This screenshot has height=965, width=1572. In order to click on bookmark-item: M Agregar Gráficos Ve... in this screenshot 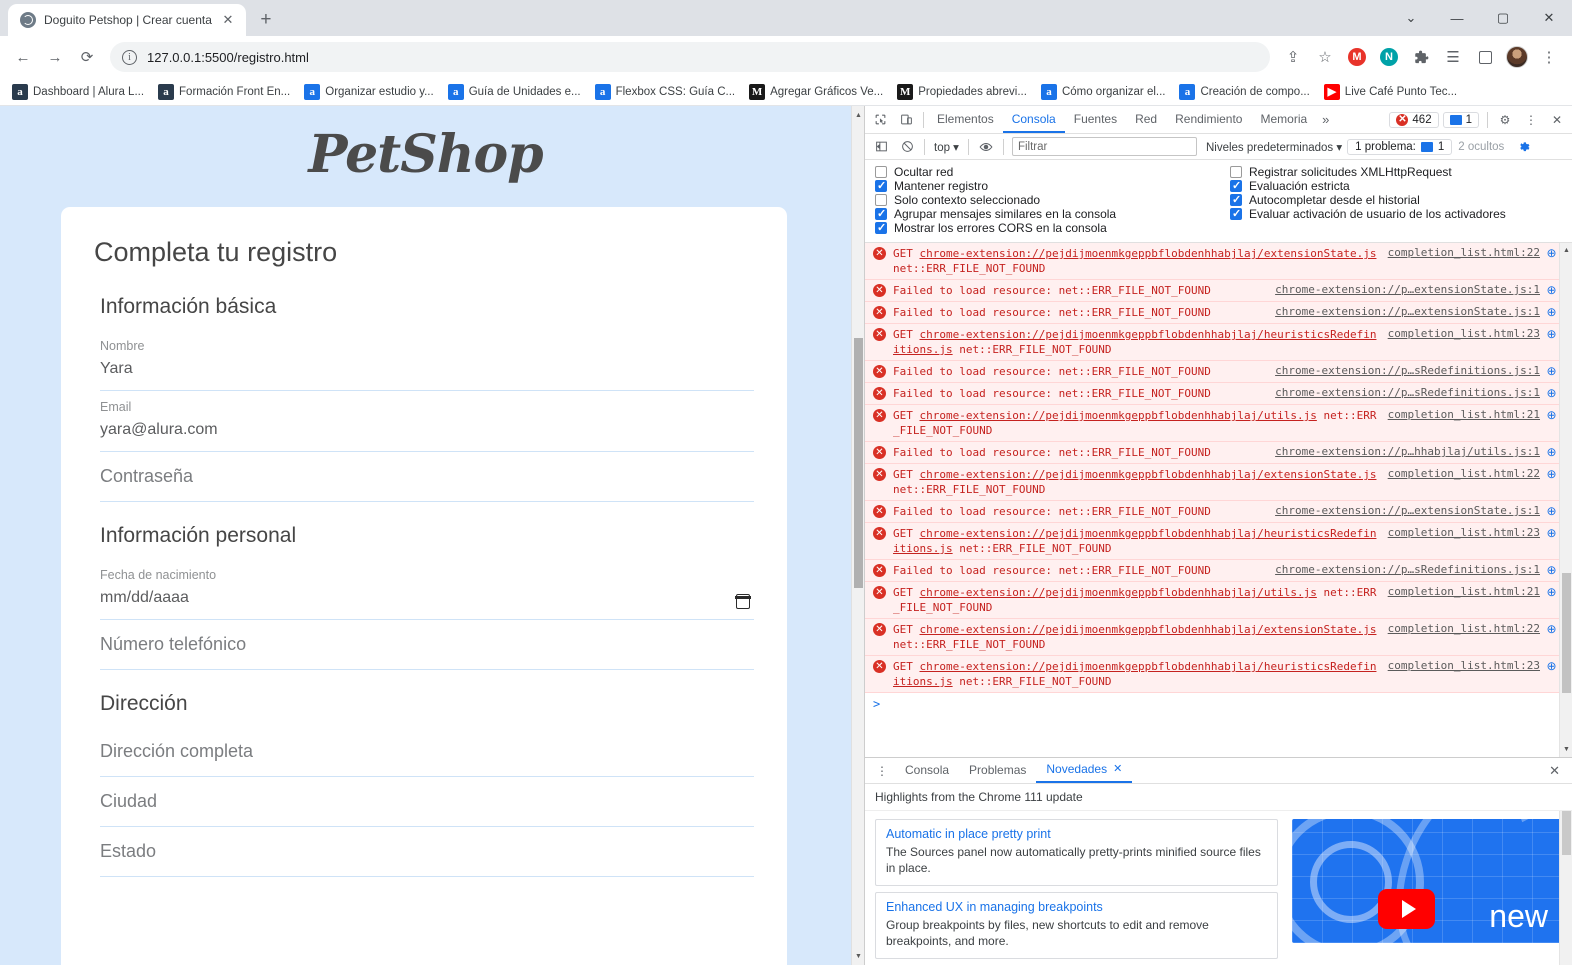, I will do `click(816, 92)`.